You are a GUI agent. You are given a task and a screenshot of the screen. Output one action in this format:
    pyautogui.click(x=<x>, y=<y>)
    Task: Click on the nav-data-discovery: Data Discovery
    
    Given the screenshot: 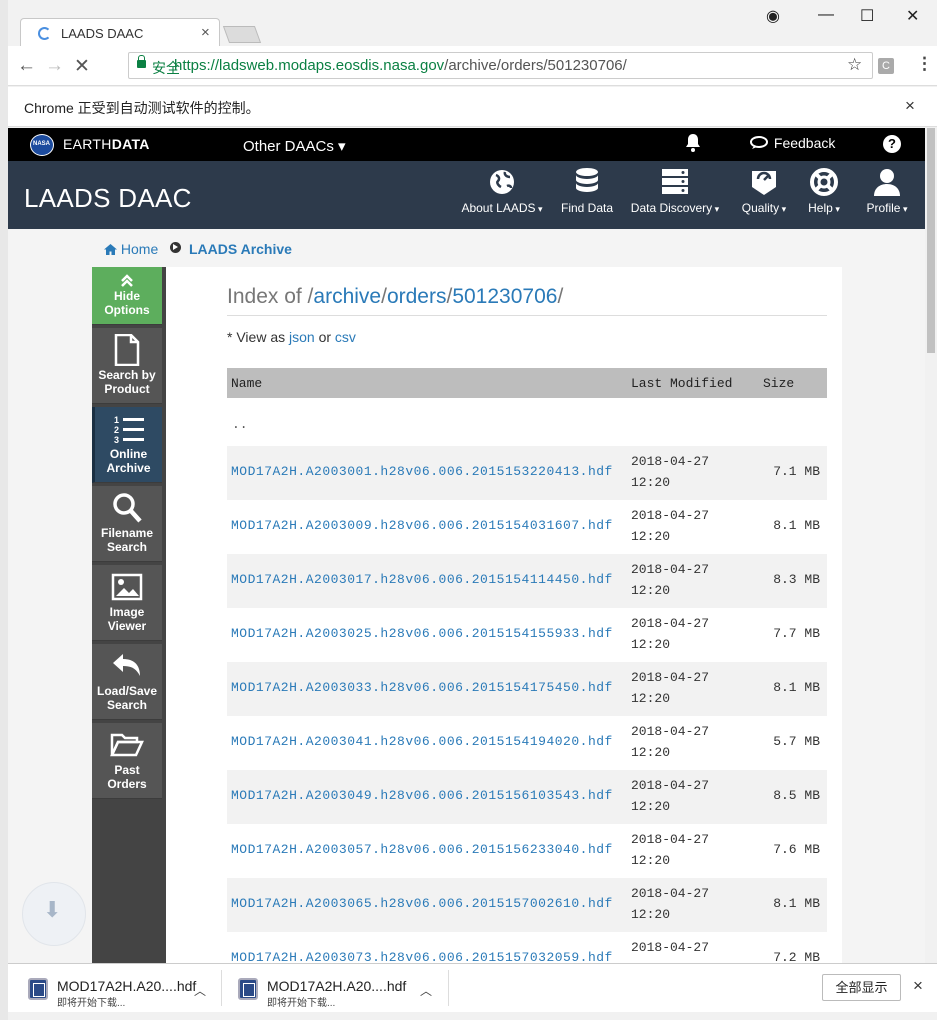 What is the action you would take?
    pyautogui.click(x=675, y=191)
    